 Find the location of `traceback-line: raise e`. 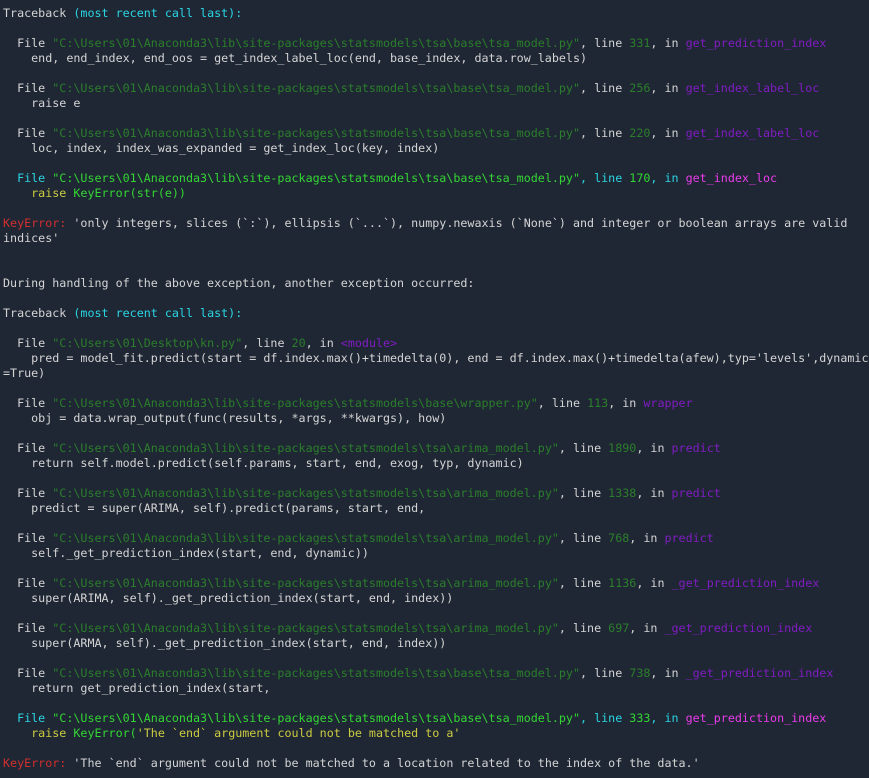

traceback-line: raise e is located at coordinates (434, 103).